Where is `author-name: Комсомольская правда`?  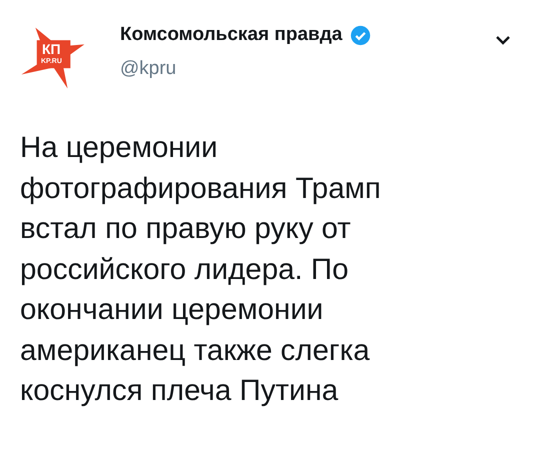
author-name: Комсомольская правда is located at coordinates (231, 35).